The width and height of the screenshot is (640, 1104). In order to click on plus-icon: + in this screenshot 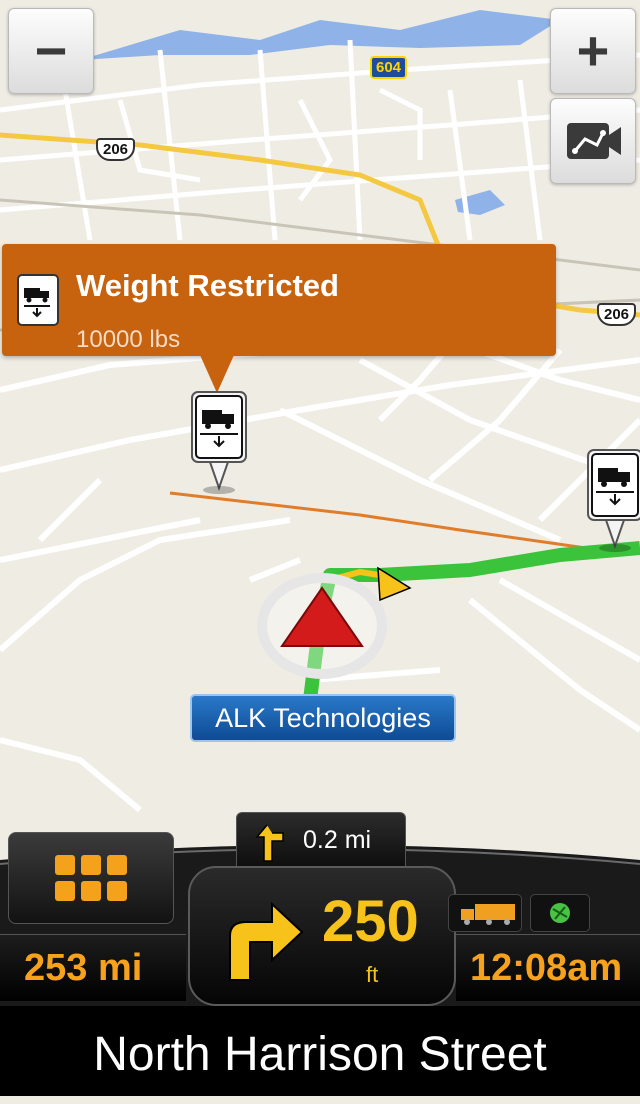, I will do `click(593, 50)`.